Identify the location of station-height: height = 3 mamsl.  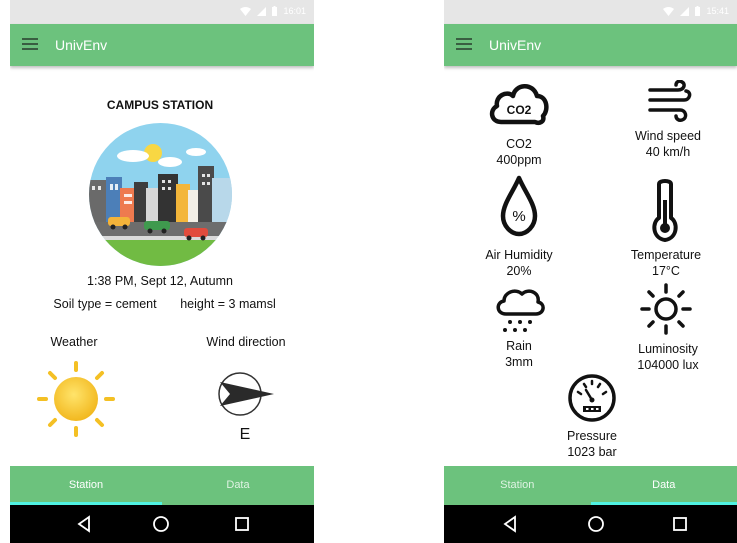
(228, 304).